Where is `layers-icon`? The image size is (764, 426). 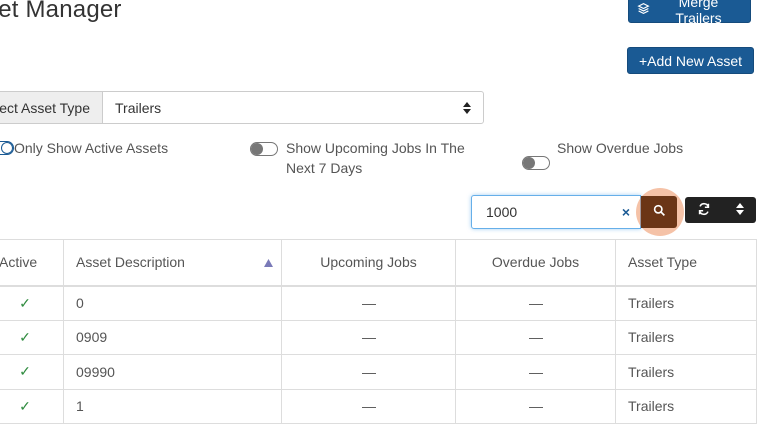
layers-icon is located at coordinates (643, 10).